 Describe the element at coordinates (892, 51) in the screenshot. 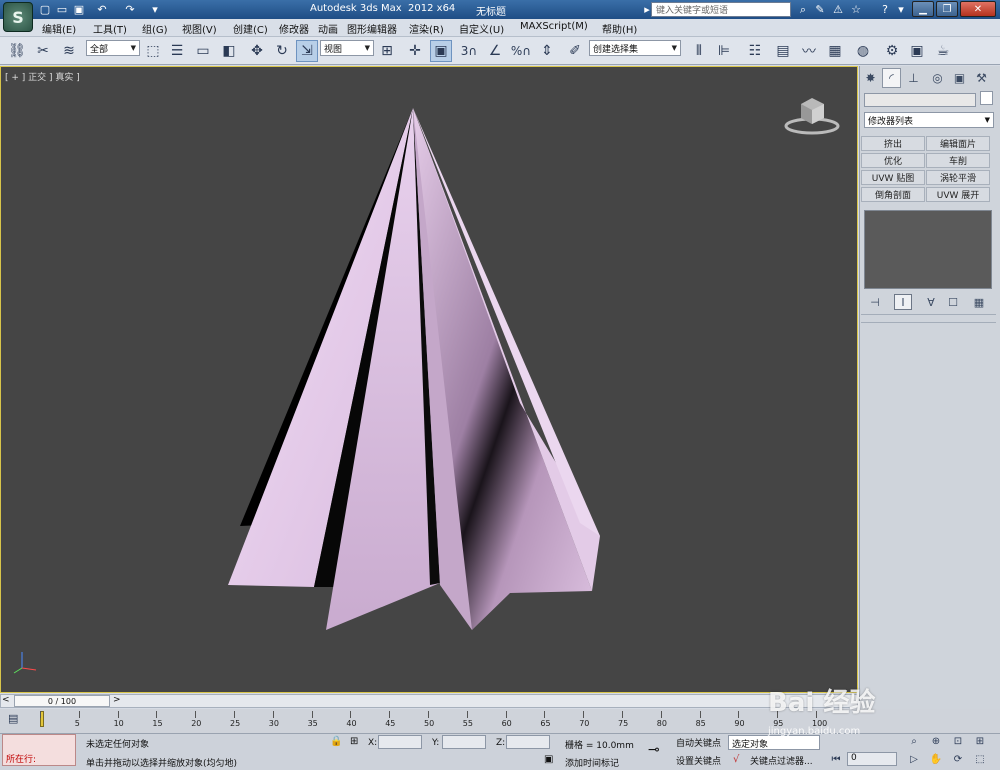

I see `render-setup-icon: ⚙` at that location.